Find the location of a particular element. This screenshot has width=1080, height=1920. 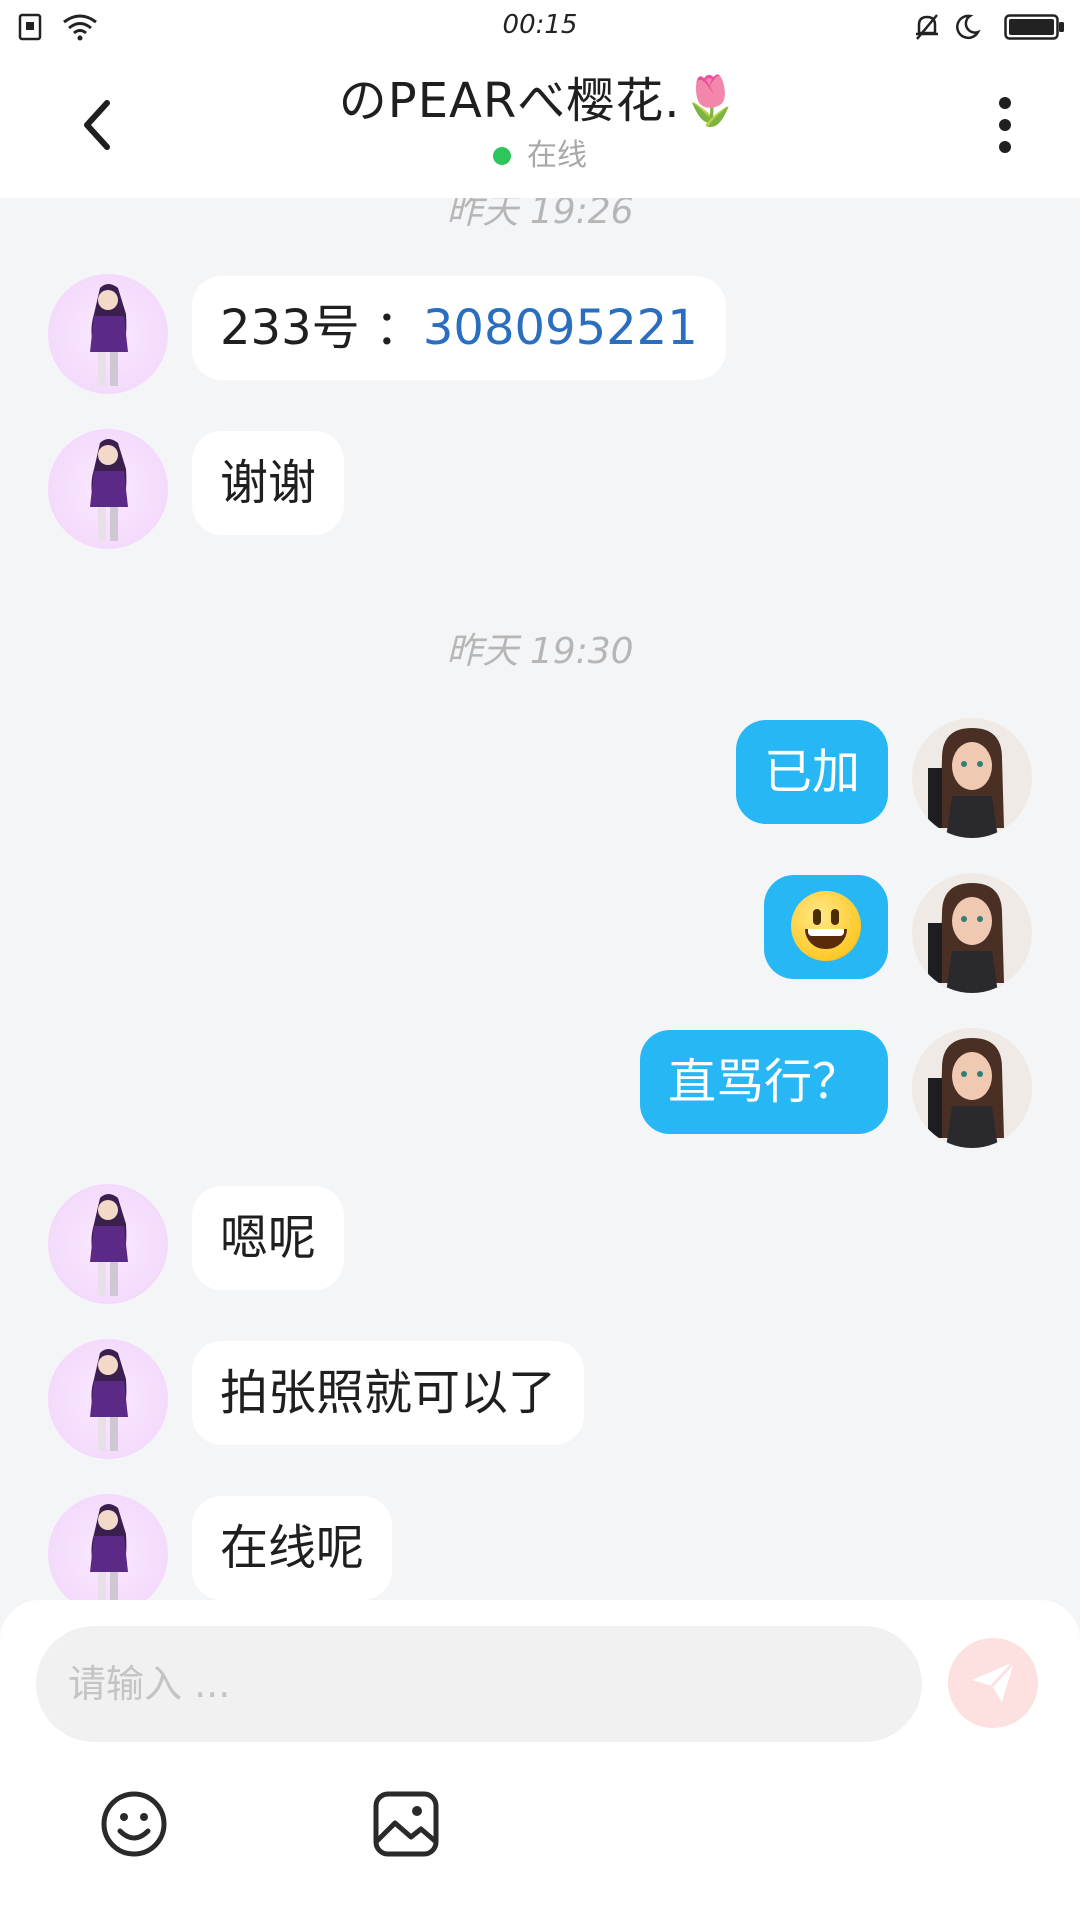

qq-number-link: 308095221 is located at coordinates (560, 328).